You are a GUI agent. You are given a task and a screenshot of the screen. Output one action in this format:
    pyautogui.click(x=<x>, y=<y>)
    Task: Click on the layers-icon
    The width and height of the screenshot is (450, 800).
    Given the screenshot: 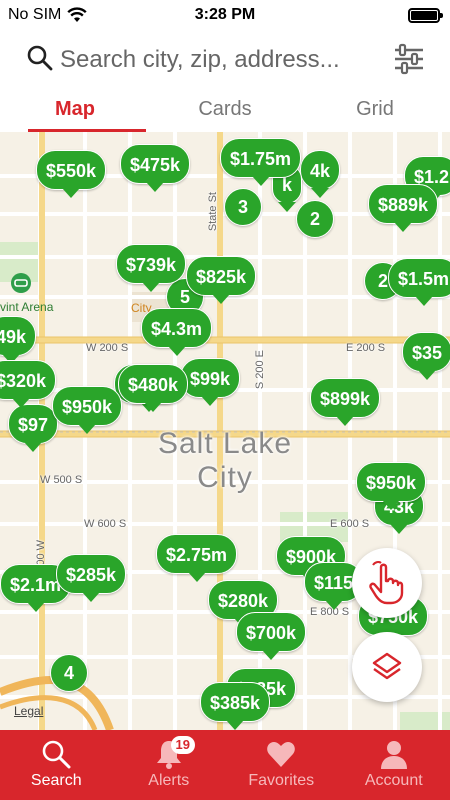 What is the action you would take?
    pyautogui.click(x=387, y=666)
    